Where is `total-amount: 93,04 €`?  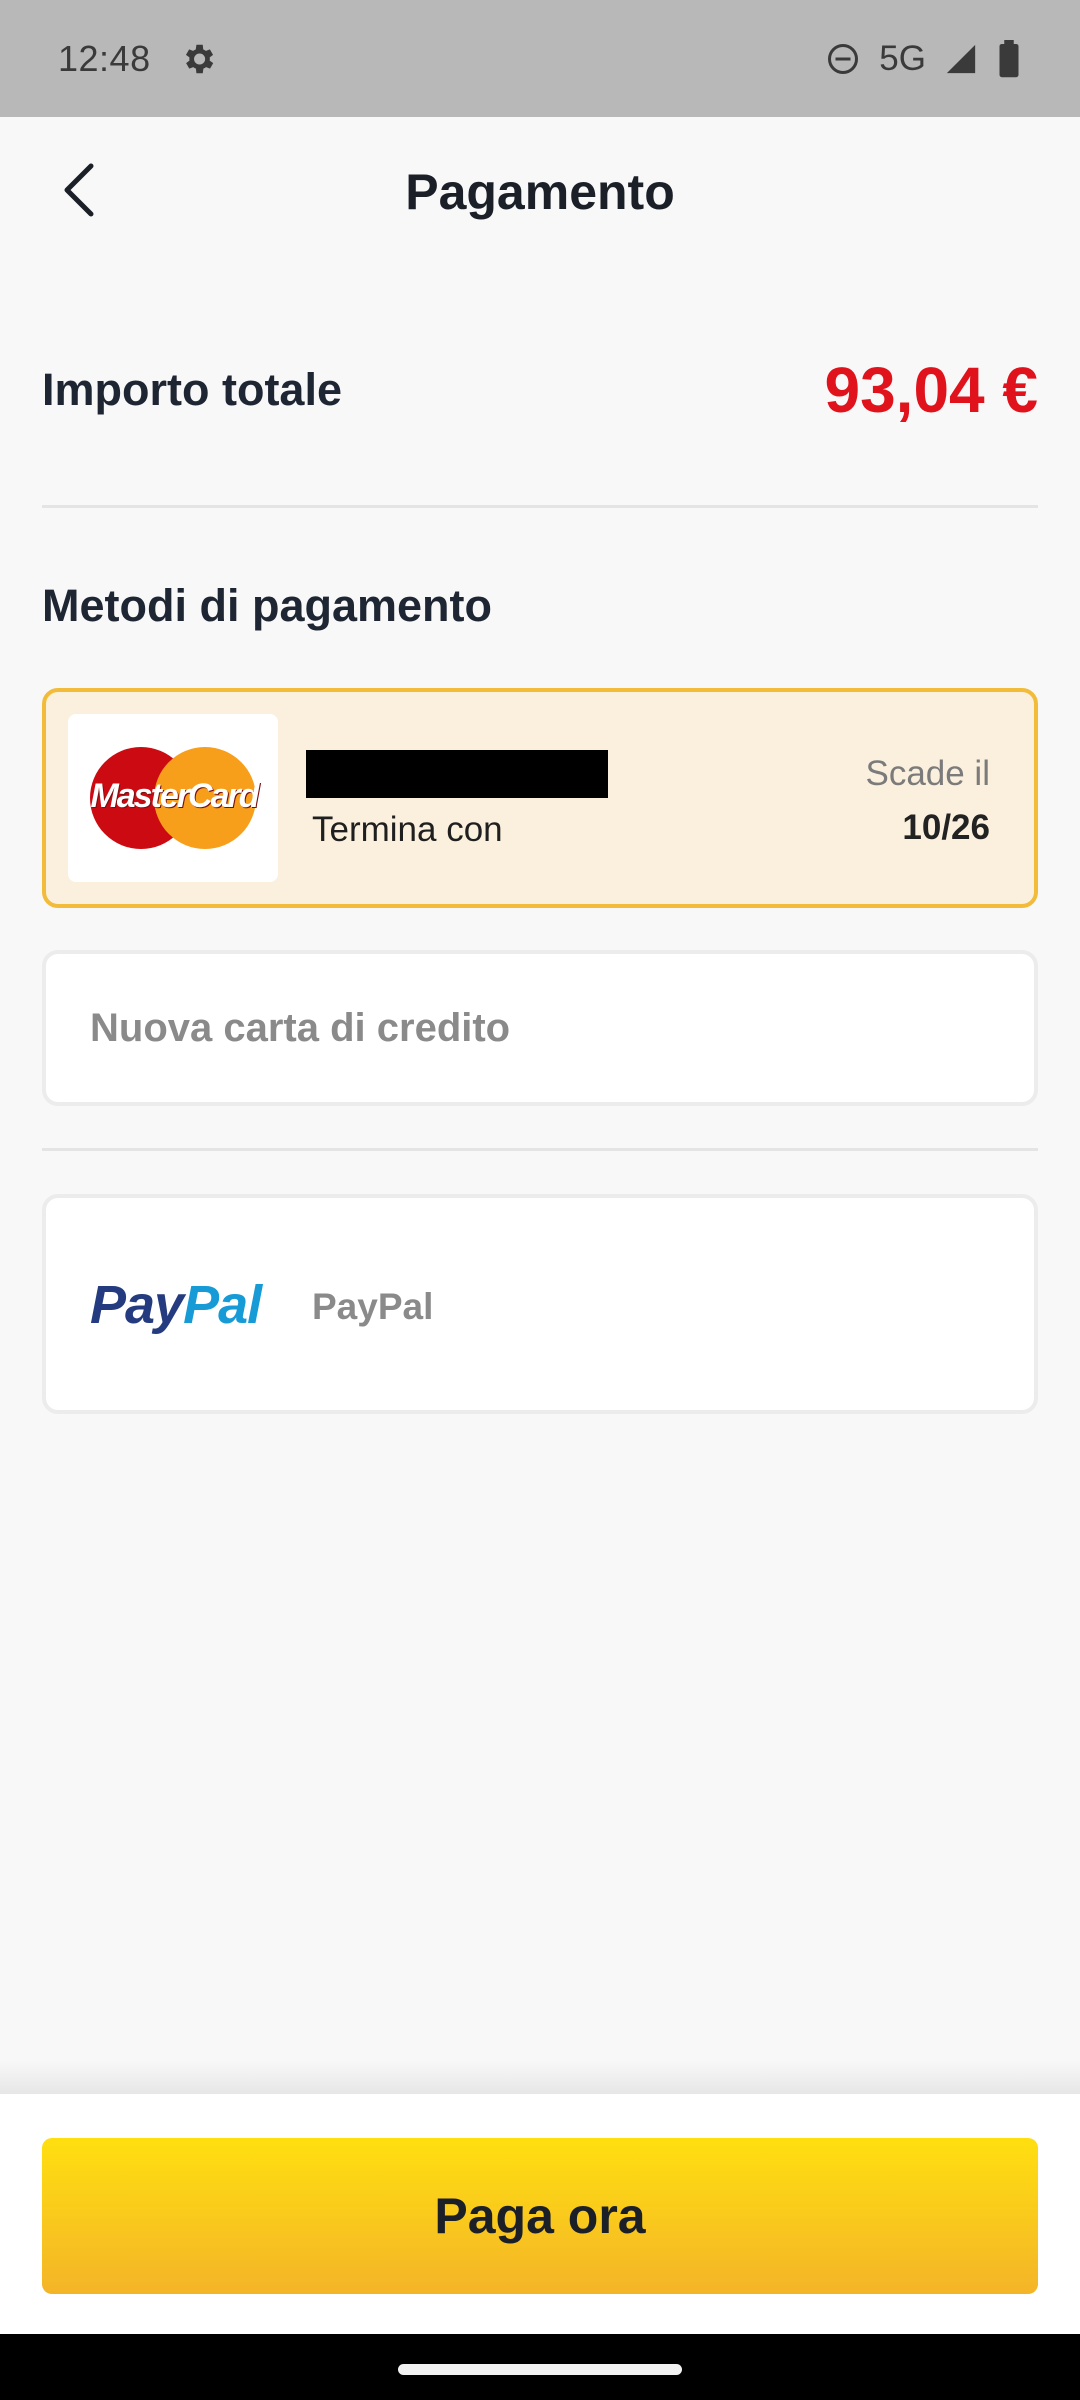
total-amount: 93,04 € is located at coordinates (931, 390).